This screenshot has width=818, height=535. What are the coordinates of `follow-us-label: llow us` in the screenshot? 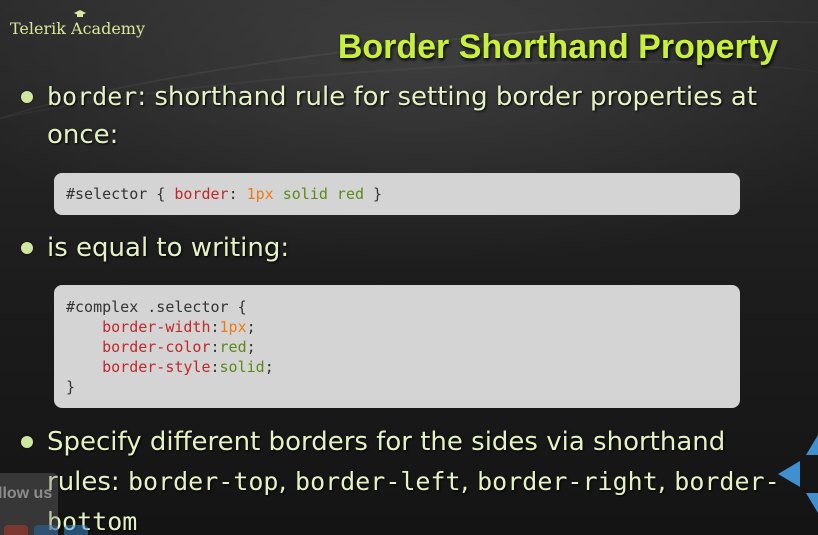 It's located at (26, 493).